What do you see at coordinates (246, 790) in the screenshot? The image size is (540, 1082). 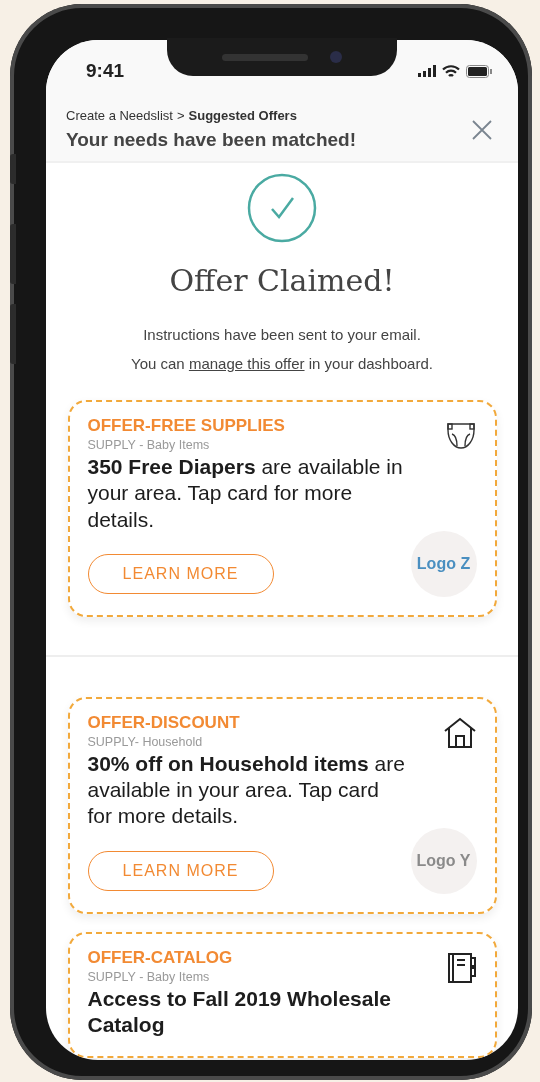 I see `offer-description: 30% off on Household items are available in your area. Tap card for more details.` at bounding box center [246, 790].